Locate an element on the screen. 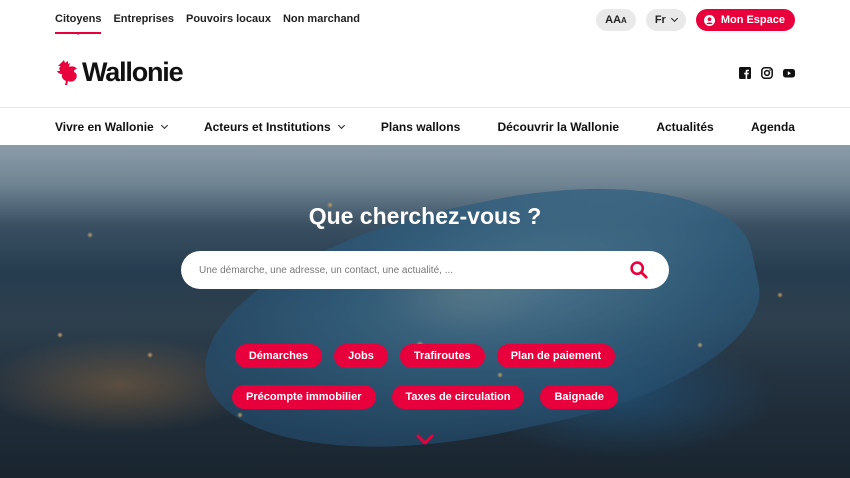 The width and height of the screenshot is (850, 478). nav-item-actualites: Actualités is located at coordinates (684, 127).